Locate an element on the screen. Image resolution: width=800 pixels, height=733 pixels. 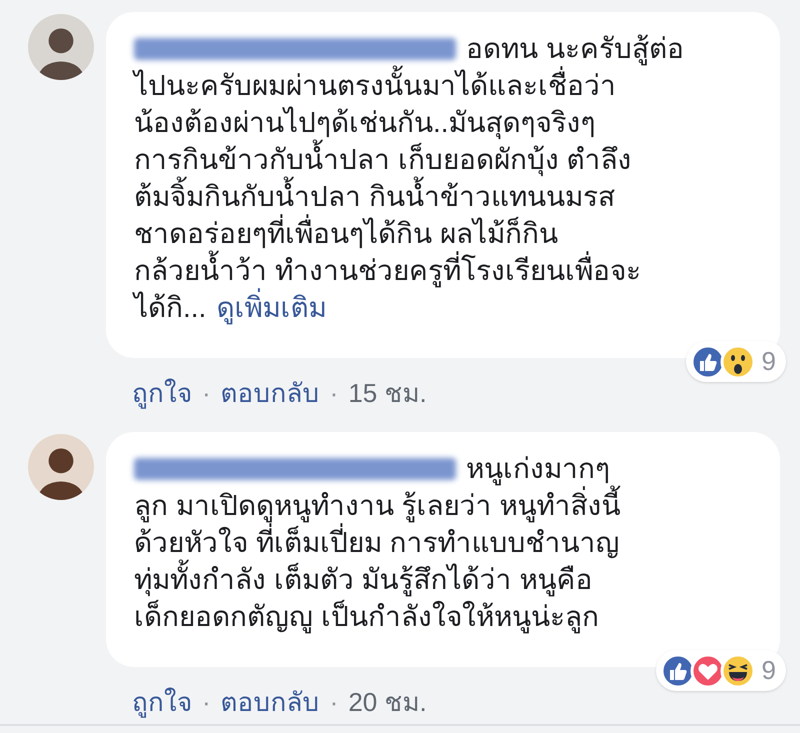
comment-text: อดทน นะครับสู้ต่อ is located at coordinates (575, 49).